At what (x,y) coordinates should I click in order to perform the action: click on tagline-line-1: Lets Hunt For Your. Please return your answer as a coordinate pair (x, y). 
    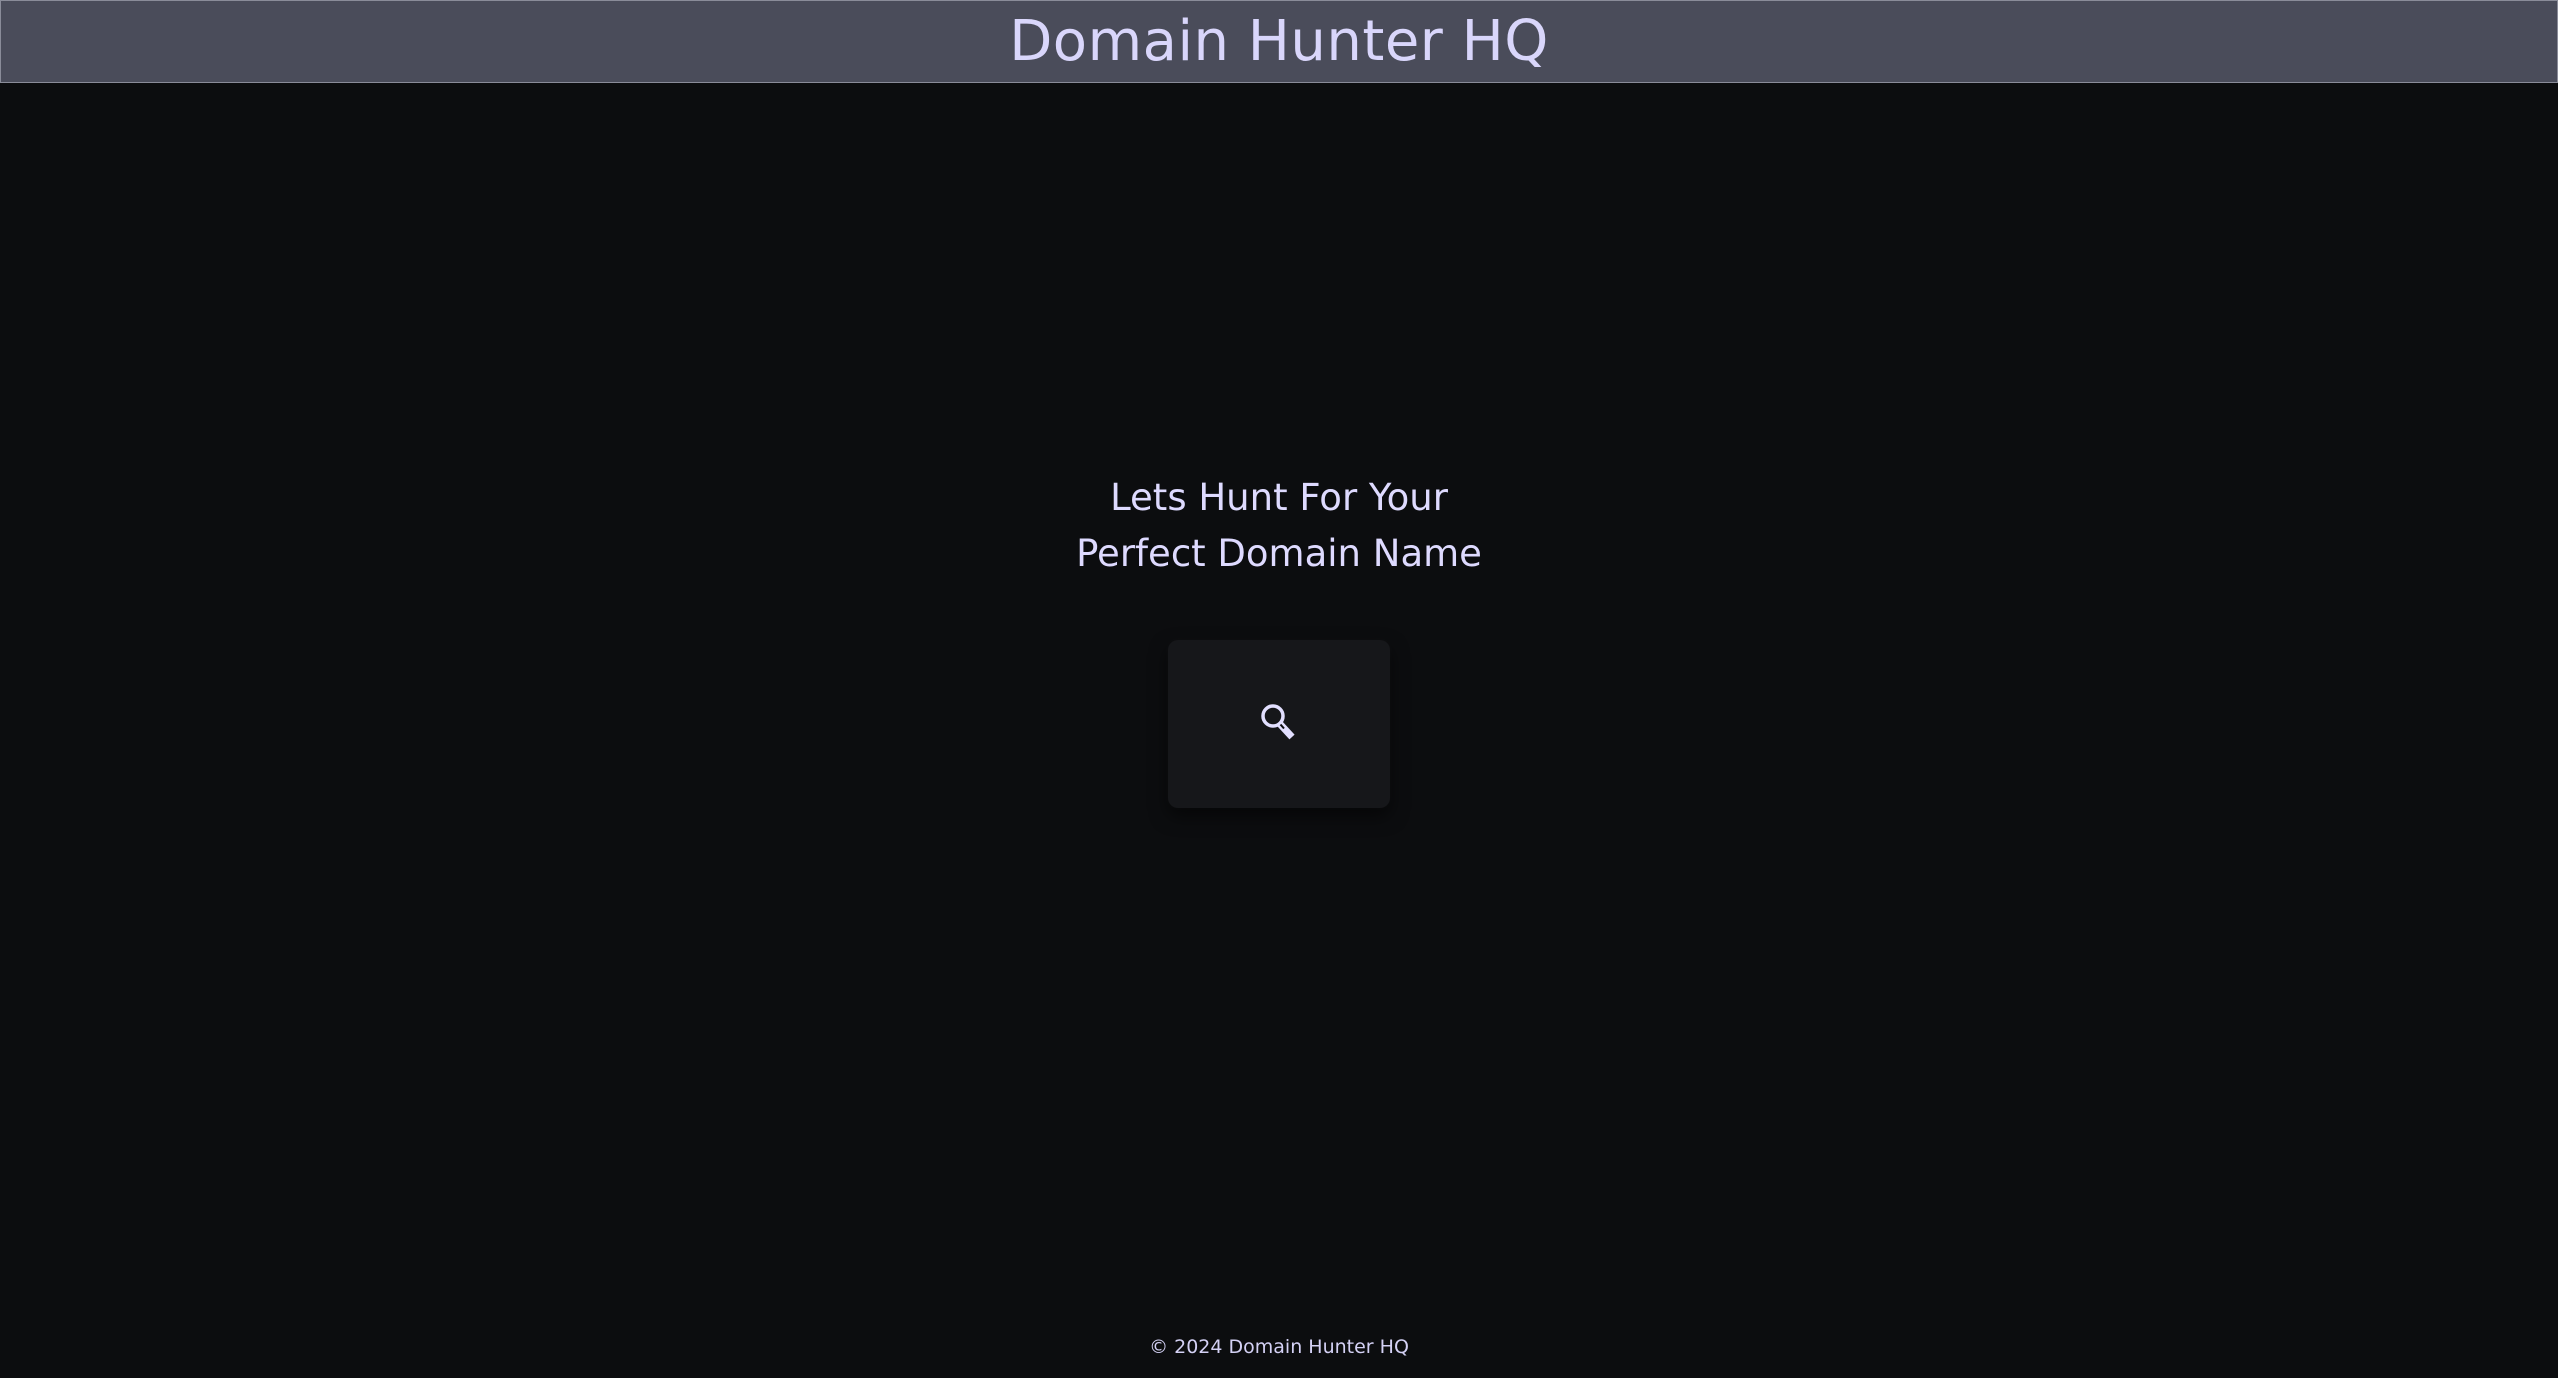
    Looking at the image, I should click on (1279, 497).